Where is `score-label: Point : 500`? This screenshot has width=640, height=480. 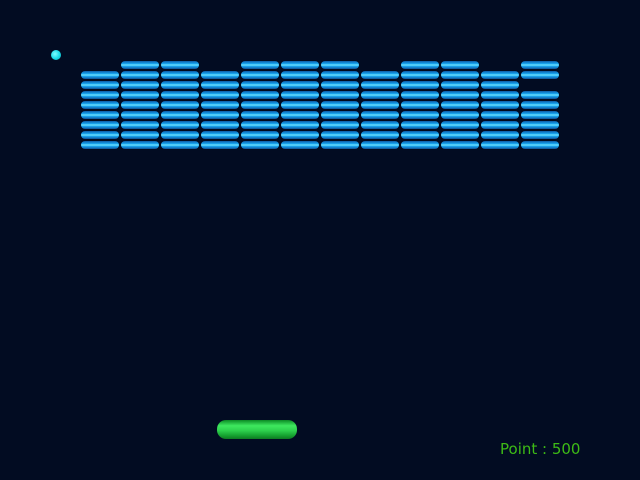 score-label: Point : 500 is located at coordinates (540, 449).